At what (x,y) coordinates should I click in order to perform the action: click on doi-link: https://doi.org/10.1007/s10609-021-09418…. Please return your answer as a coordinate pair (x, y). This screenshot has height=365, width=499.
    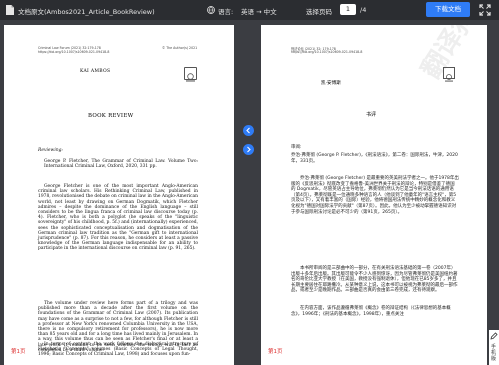
    Looking at the image, I should click on (73, 52).